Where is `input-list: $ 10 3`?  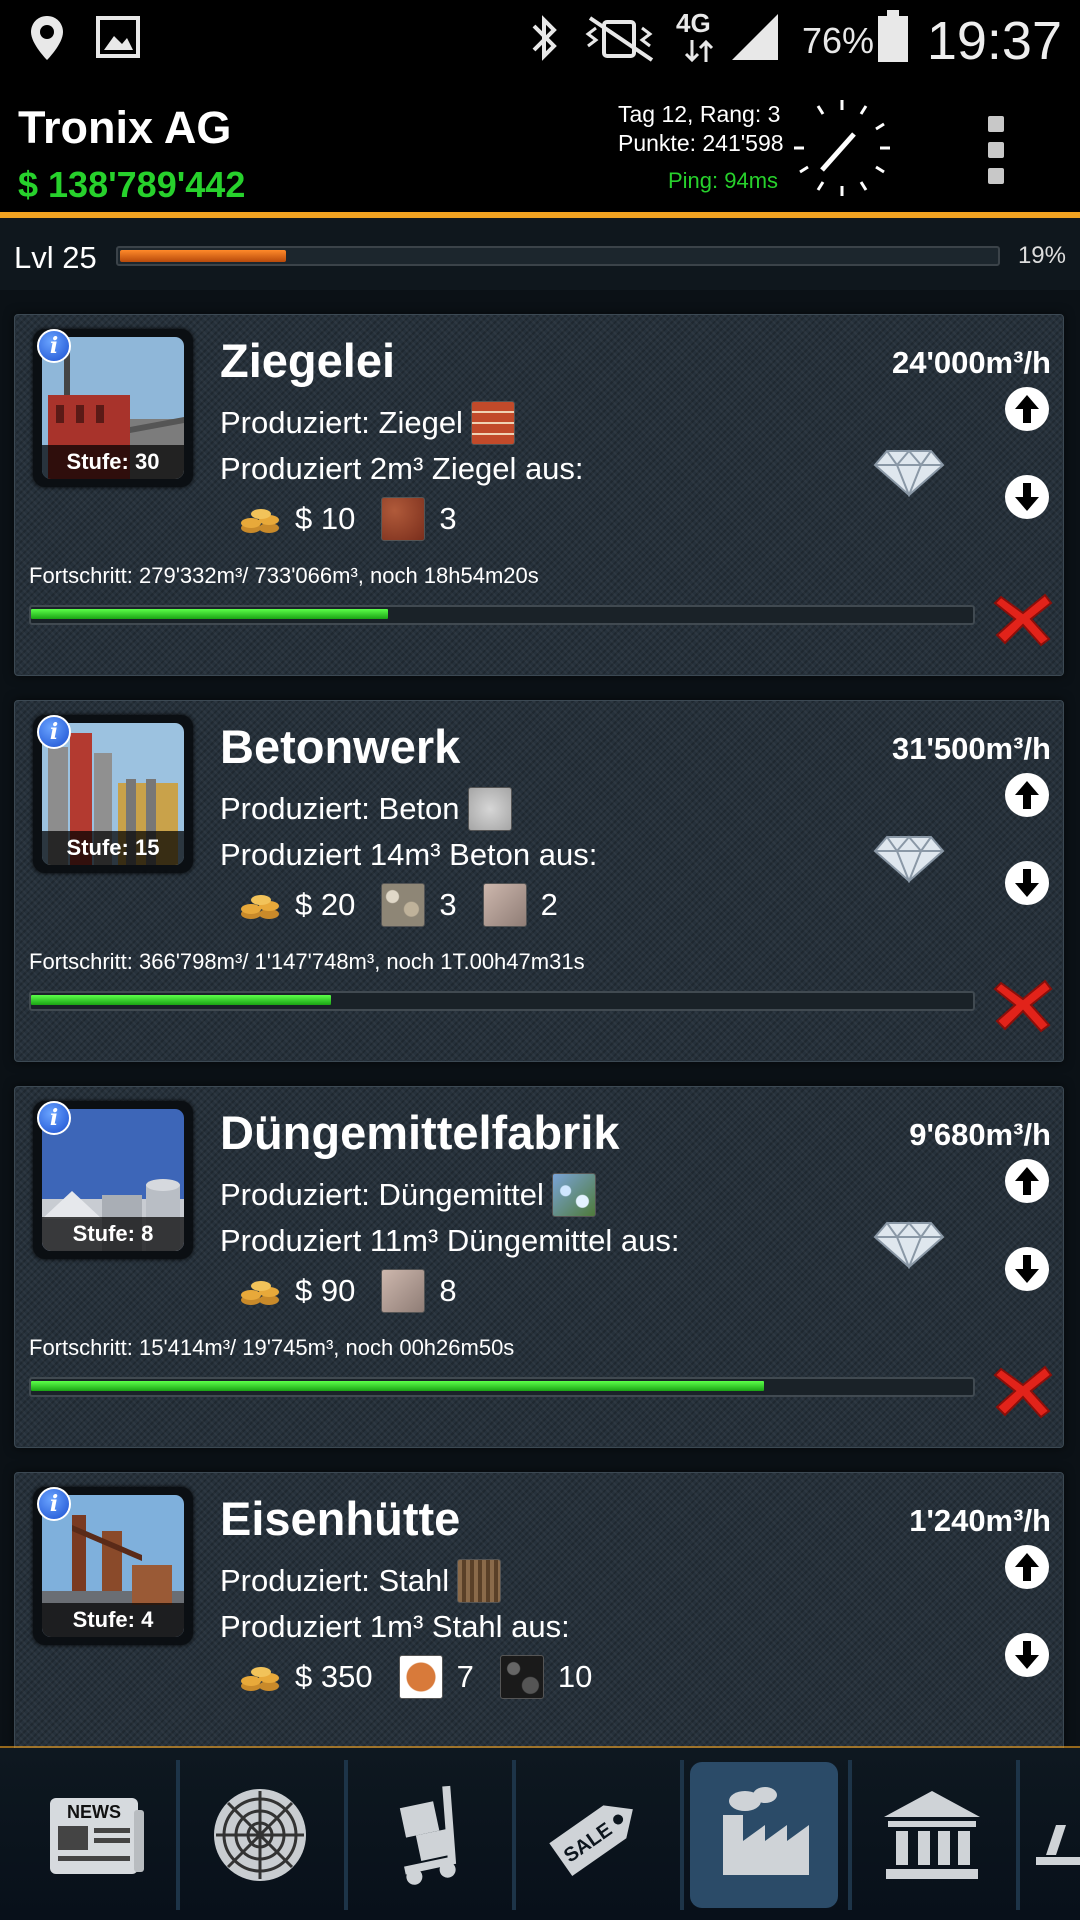
input-list: $ 10 3 is located at coordinates (361, 519).